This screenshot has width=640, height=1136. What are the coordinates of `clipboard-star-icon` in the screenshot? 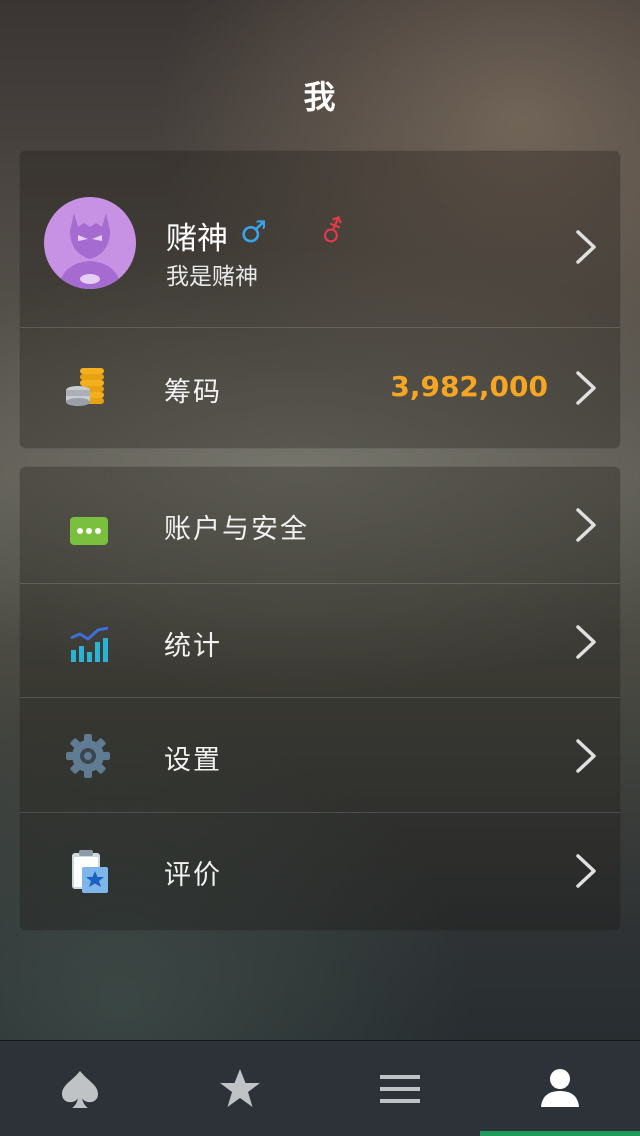 It's located at (90, 871).